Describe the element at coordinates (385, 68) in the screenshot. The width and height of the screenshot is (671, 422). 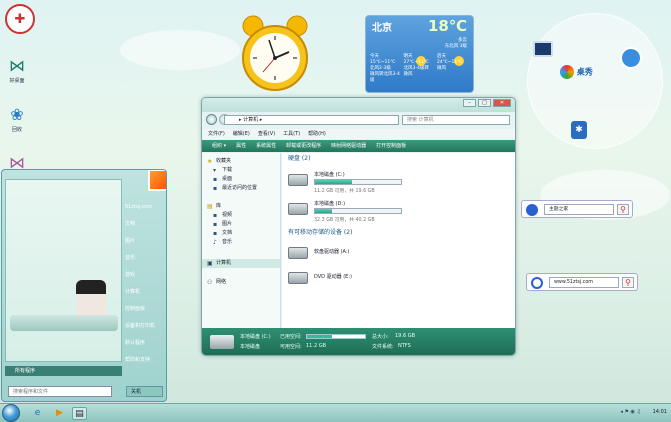
I see `forecast-day: 今天 15℃~11℃ 北风2-3级 微风转北风3-4级` at that location.